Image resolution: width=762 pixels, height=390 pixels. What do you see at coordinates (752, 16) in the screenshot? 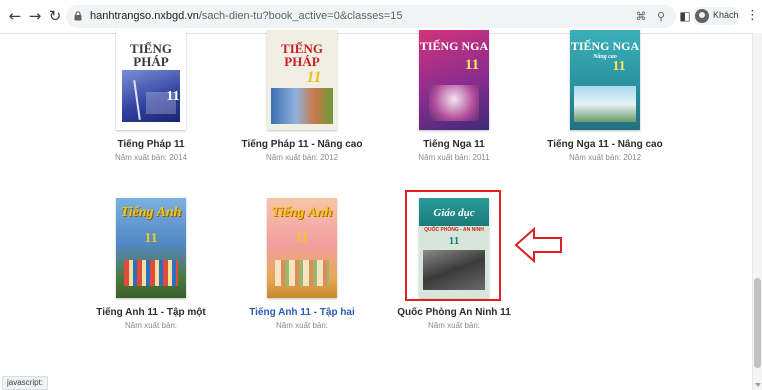
I see `menu-icon: ⋮` at bounding box center [752, 16].